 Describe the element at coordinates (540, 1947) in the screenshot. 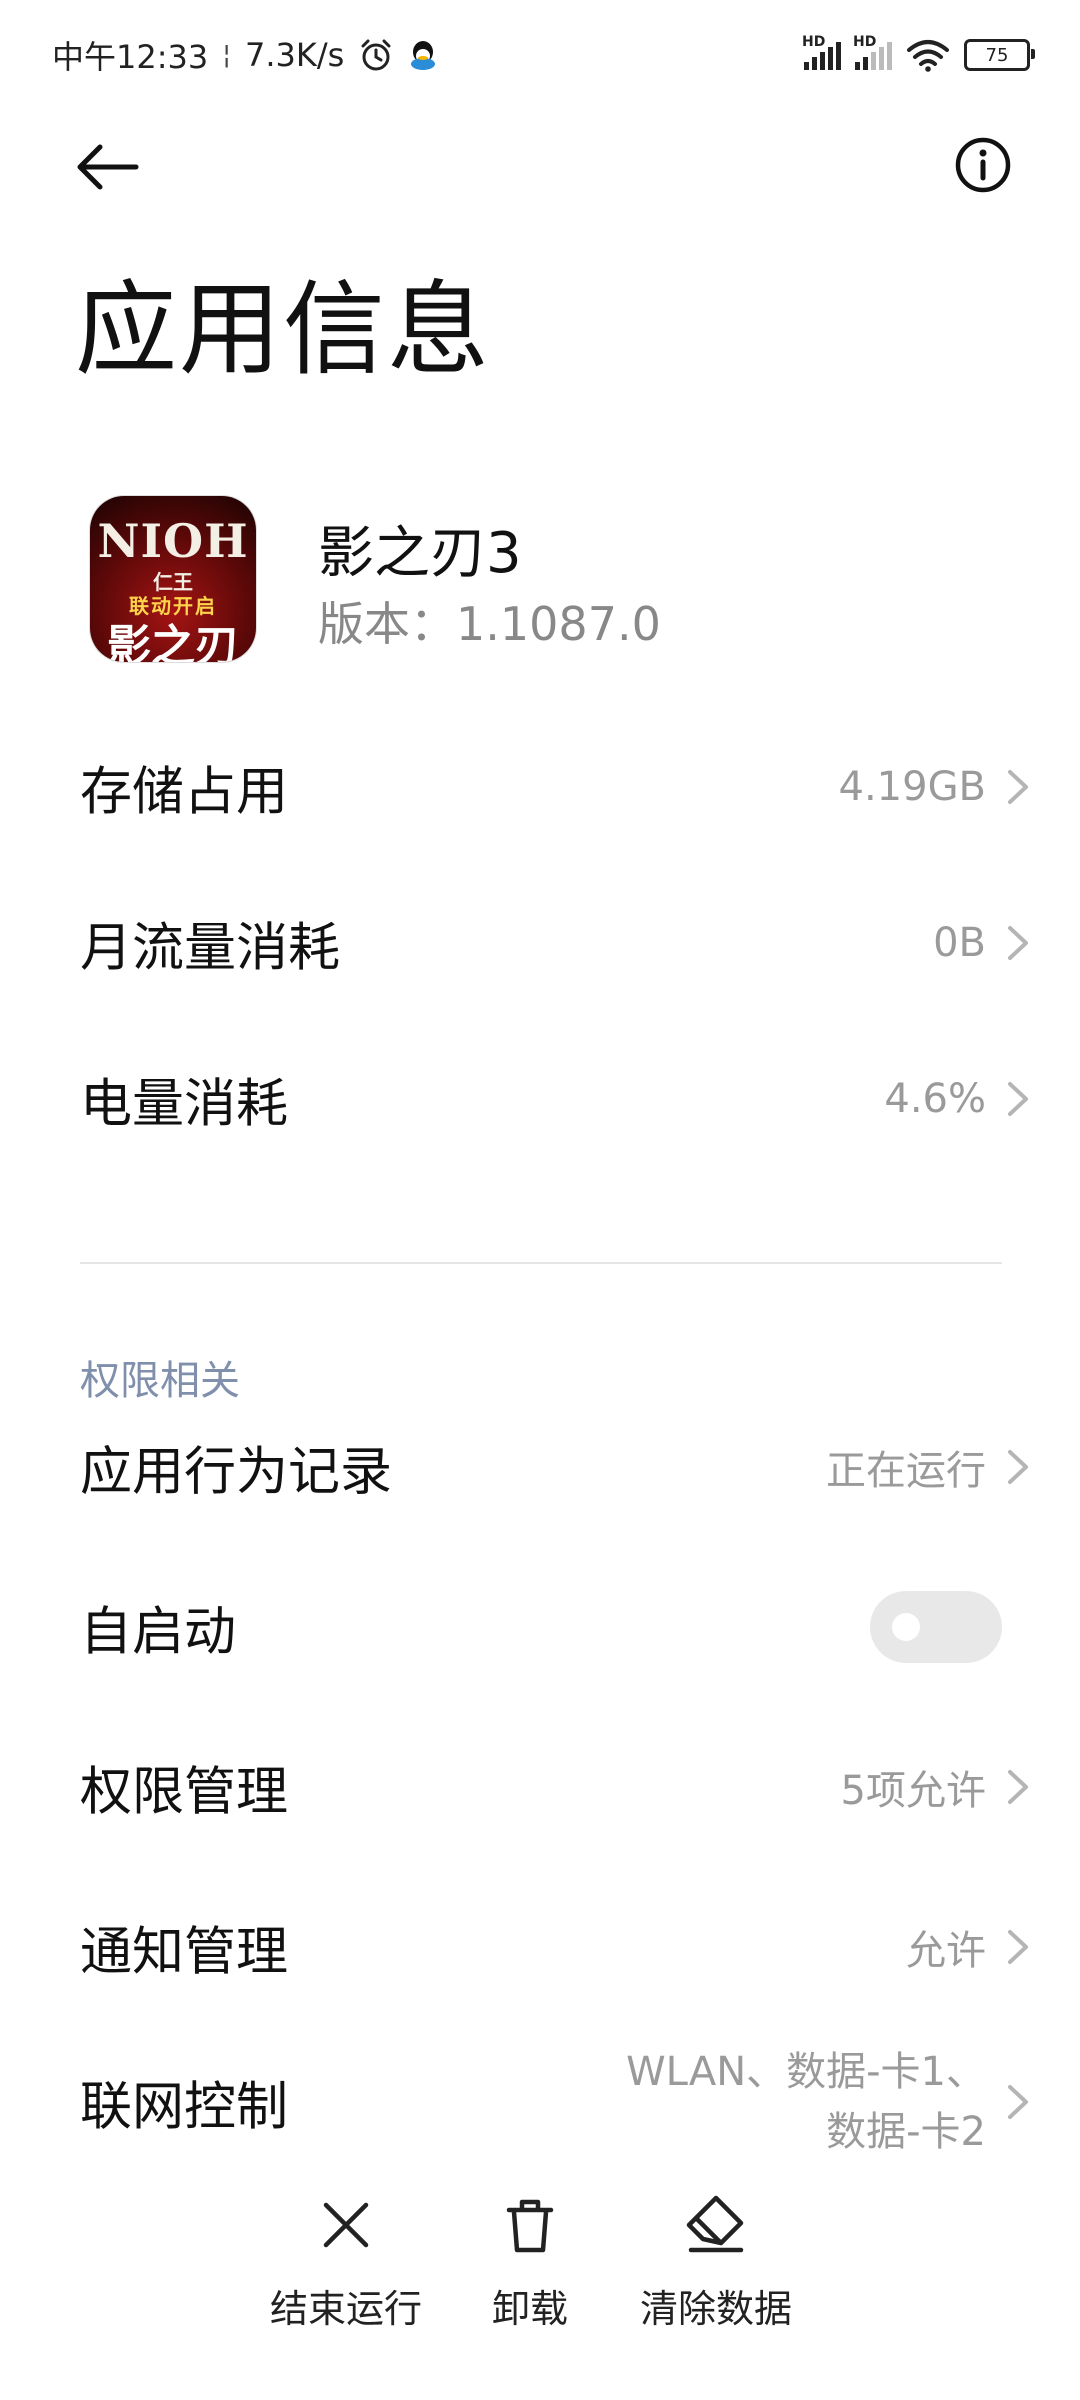

I see `notification-management-row: 通知管理 允许` at that location.